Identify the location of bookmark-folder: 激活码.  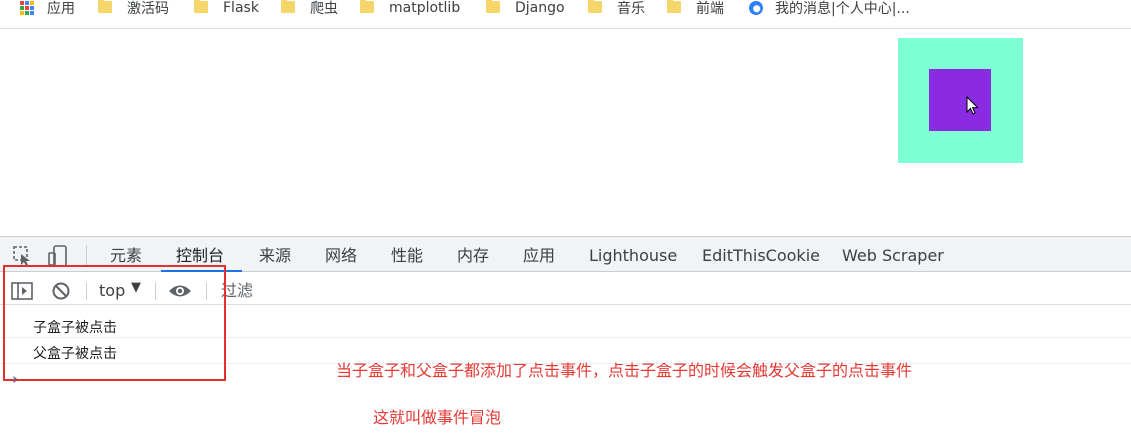
(133, 8).